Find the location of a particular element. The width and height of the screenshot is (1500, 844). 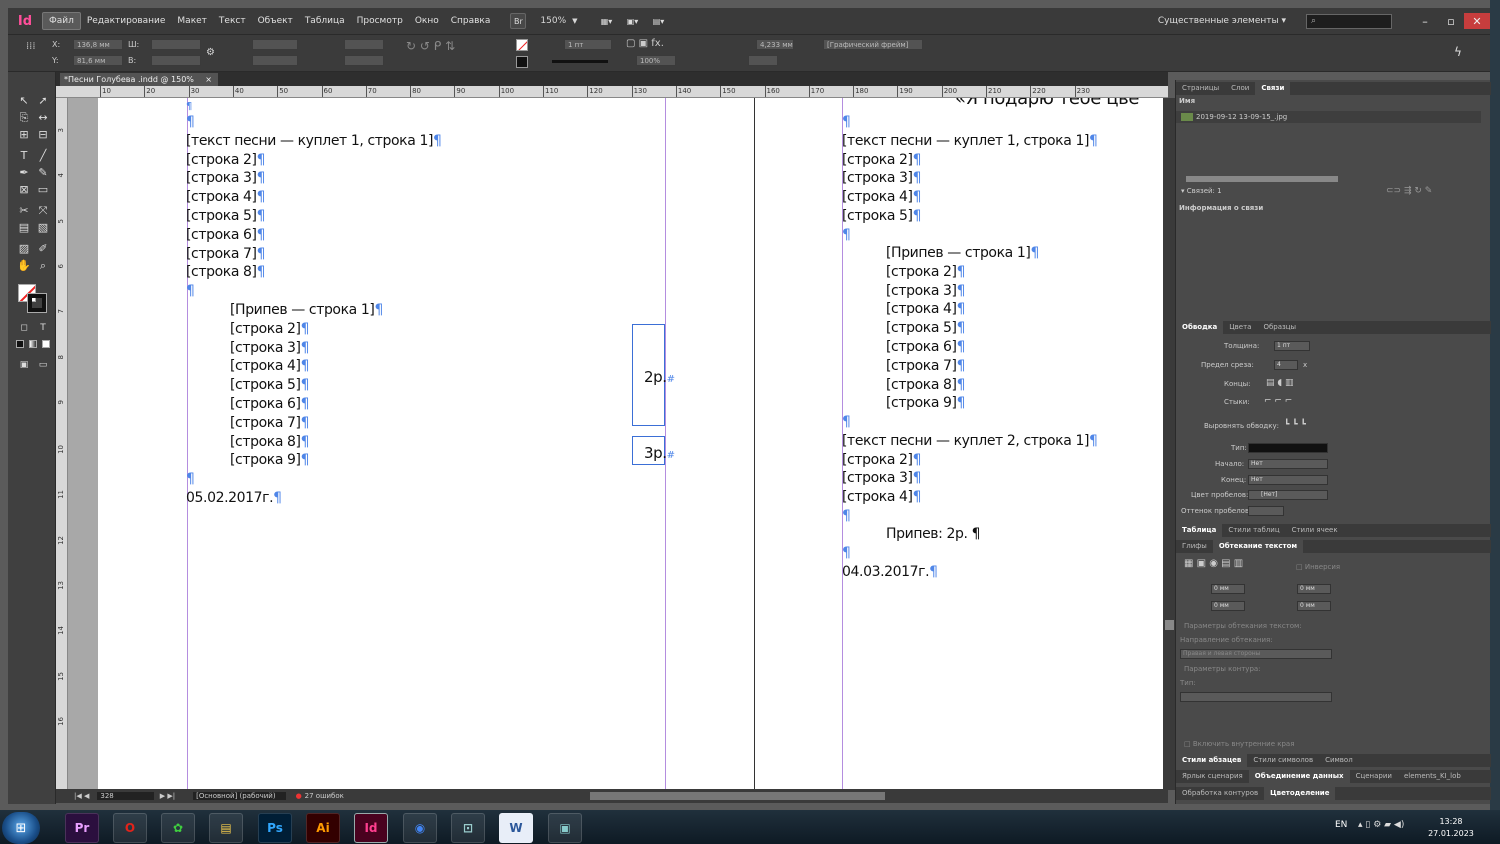

tab-separations: Цветоделение is located at coordinates (1300, 793).